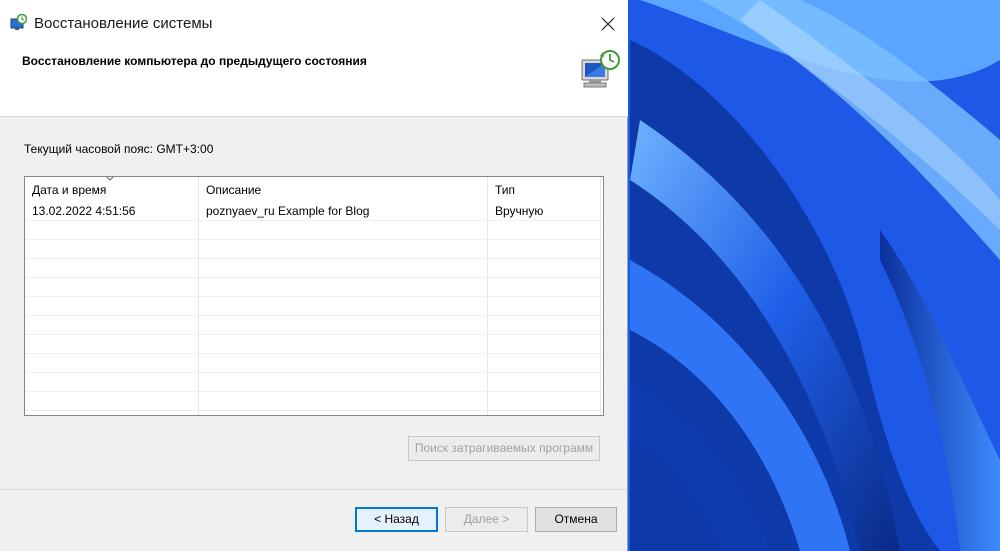 Image resolution: width=1000 pixels, height=551 pixels. What do you see at coordinates (519, 211) in the screenshot?
I see `row-type: Вручную` at bounding box center [519, 211].